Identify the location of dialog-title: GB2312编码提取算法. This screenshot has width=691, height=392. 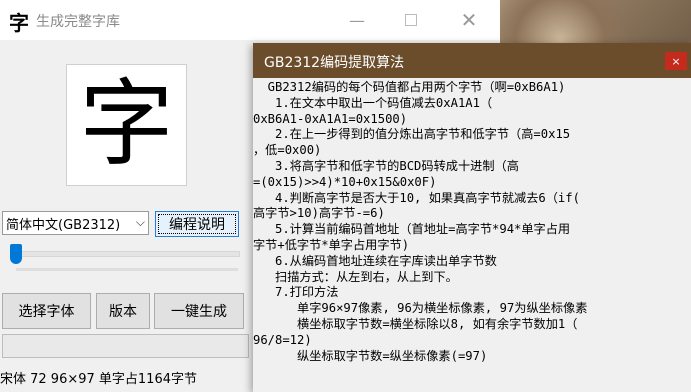
(334, 63).